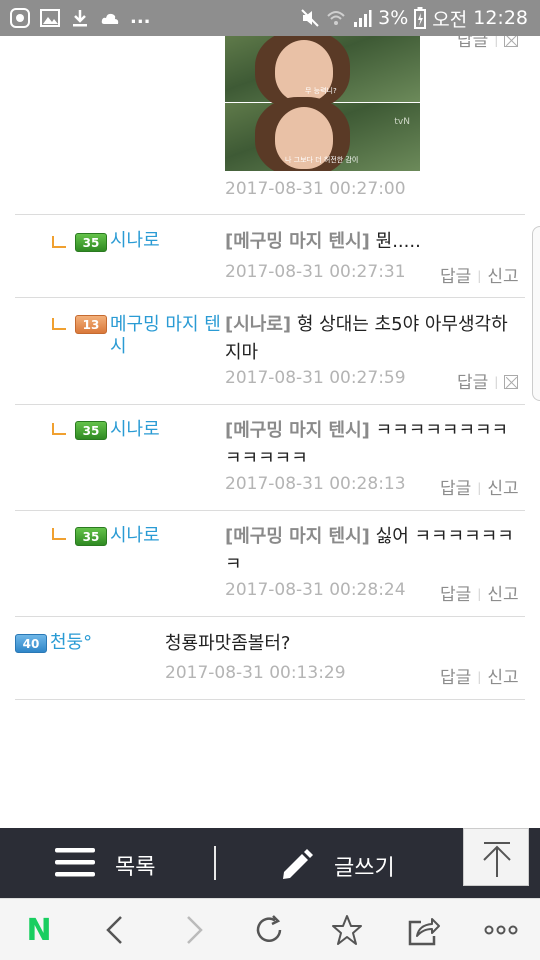 The image size is (540, 960). Describe the element at coordinates (105, 865) in the screenshot. I see `list-button: 목록` at that location.